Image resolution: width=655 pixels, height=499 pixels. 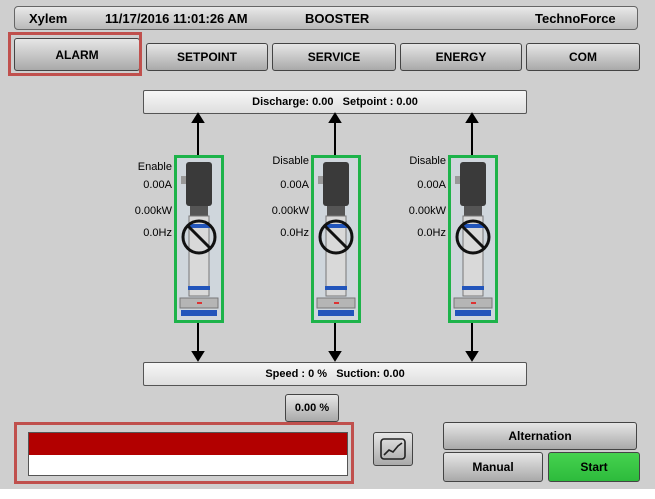 I want to click on pump-2-freq: 0.0Hz, so click(x=294, y=233).